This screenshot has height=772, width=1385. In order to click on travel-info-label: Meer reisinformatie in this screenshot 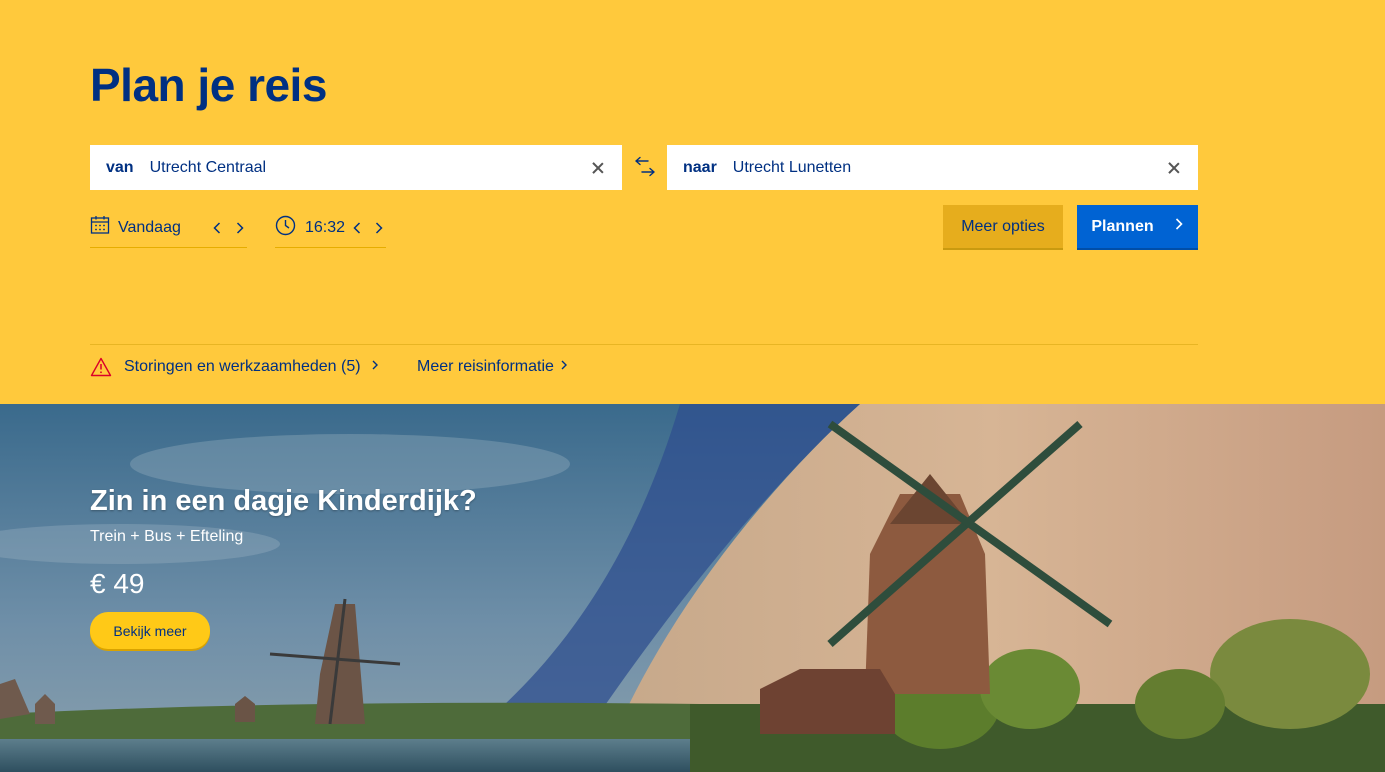, I will do `click(485, 366)`.